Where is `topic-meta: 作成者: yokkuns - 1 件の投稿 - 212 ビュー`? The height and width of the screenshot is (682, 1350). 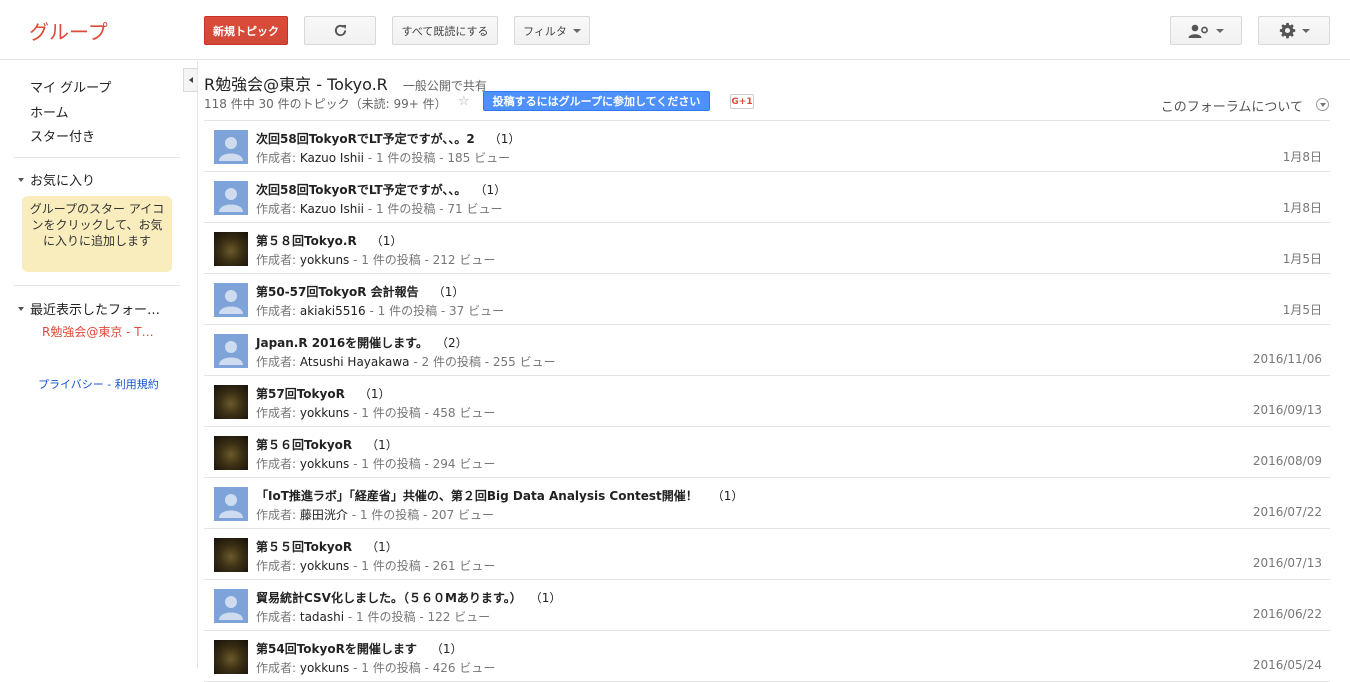 topic-meta: 作成者: yokkuns - 1 件の投稿 - 212 ビュー is located at coordinates (375, 259).